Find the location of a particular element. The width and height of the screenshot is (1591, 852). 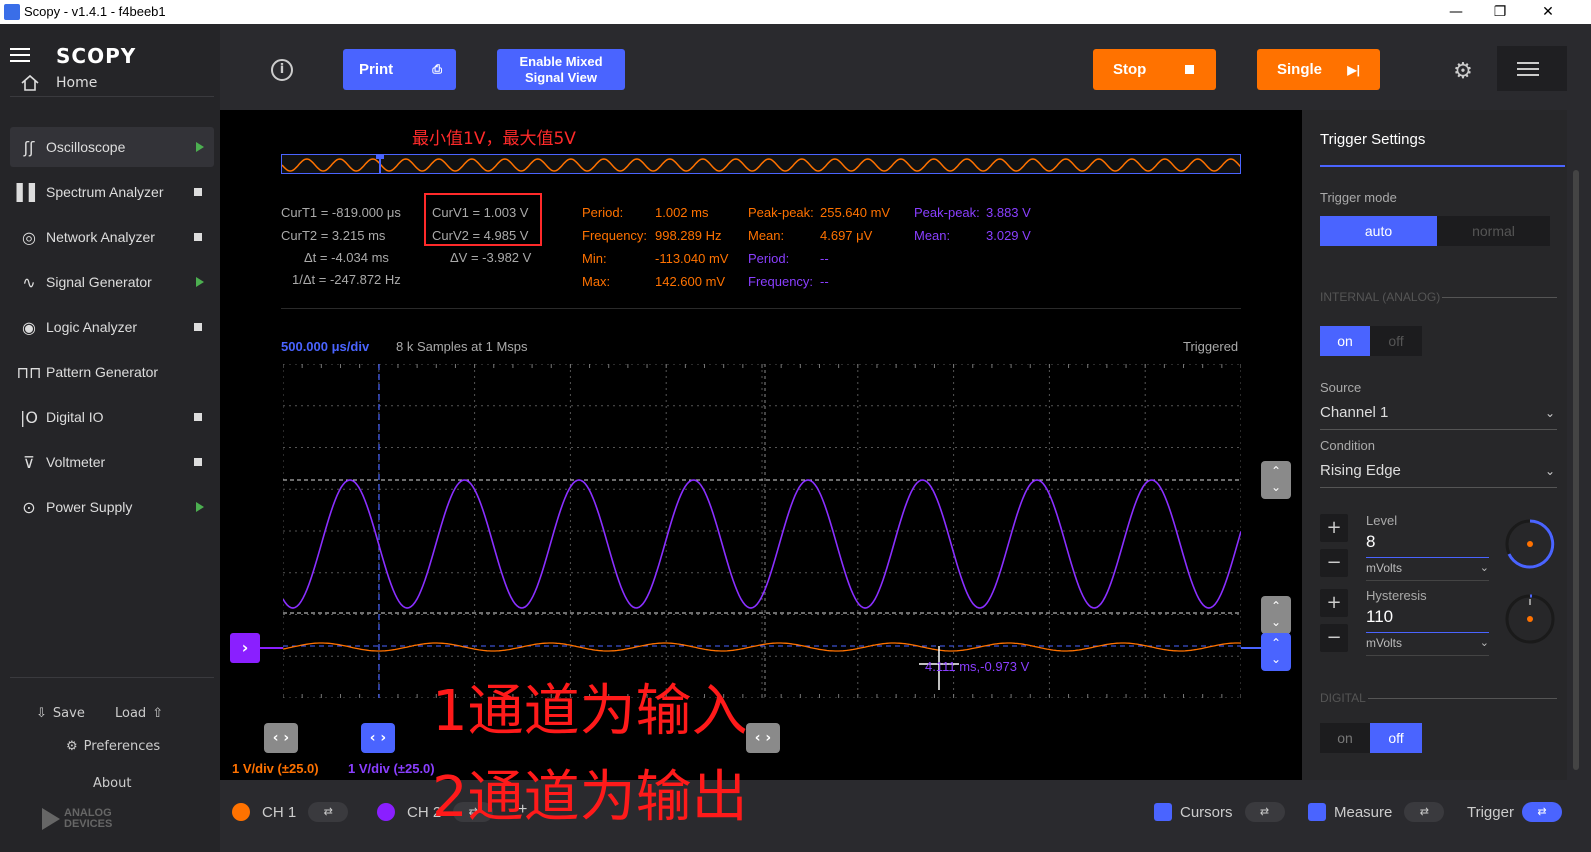

measure-settings-icon: ⇄ is located at coordinates (1424, 812).